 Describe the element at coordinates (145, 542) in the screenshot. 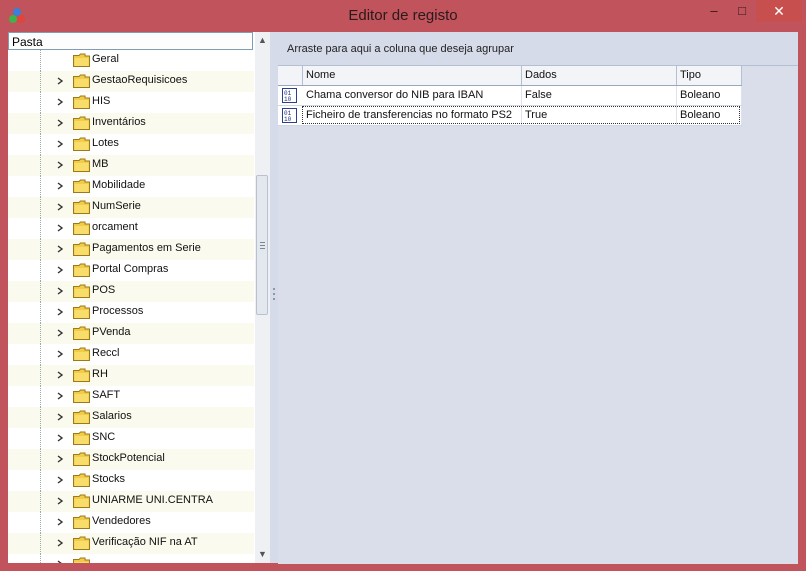

I see `tree-item-label: Verificação NIF na AT` at that location.